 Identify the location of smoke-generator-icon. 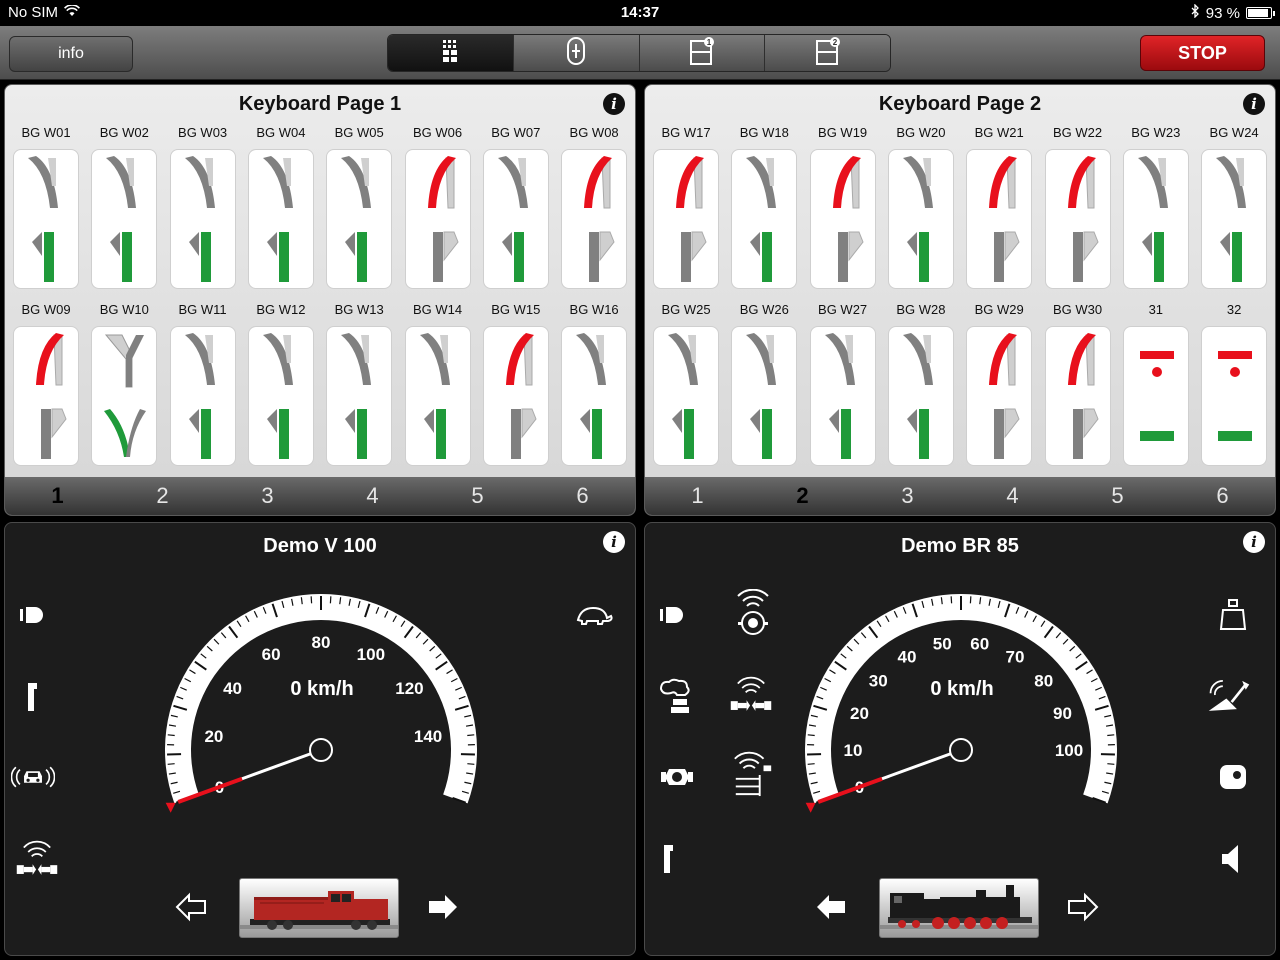
(675, 697).